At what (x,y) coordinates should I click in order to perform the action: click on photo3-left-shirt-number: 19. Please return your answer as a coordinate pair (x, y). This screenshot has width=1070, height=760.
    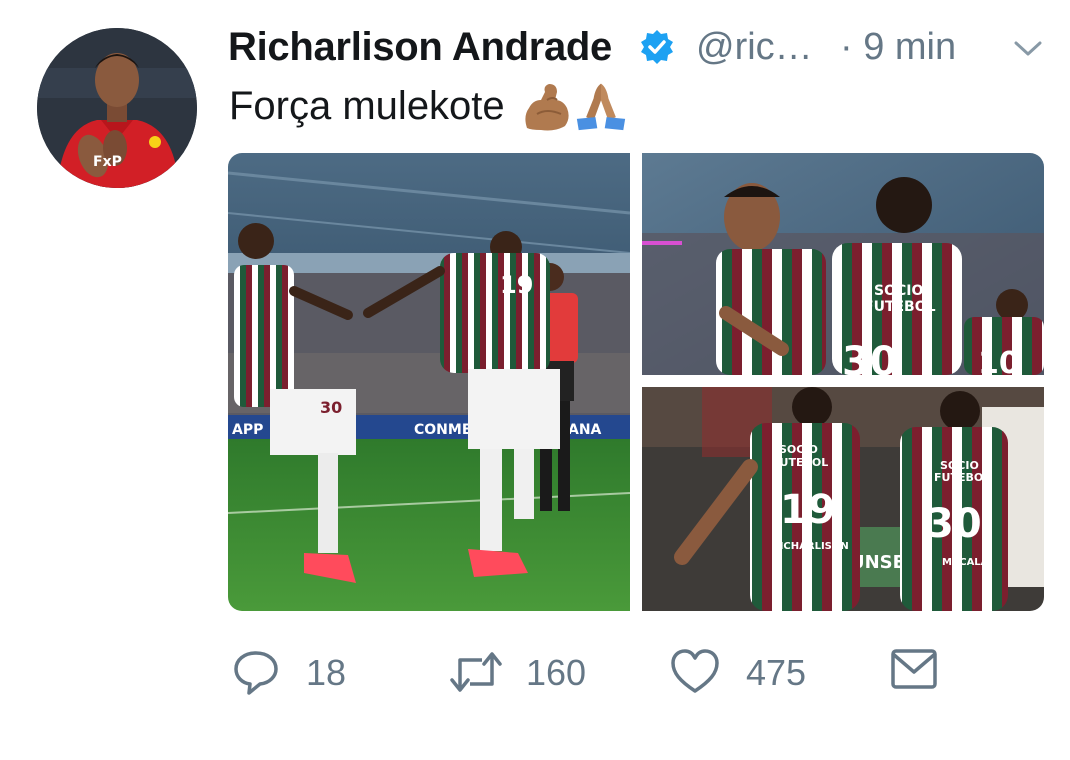
    Looking at the image, I should click on (808, 510).